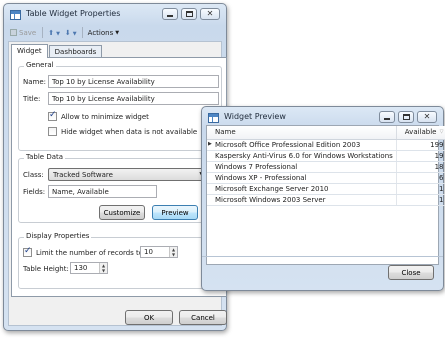 This screenshot has height=338, width=445. I want to click on tab-widget: Widget, so click(29, 51).